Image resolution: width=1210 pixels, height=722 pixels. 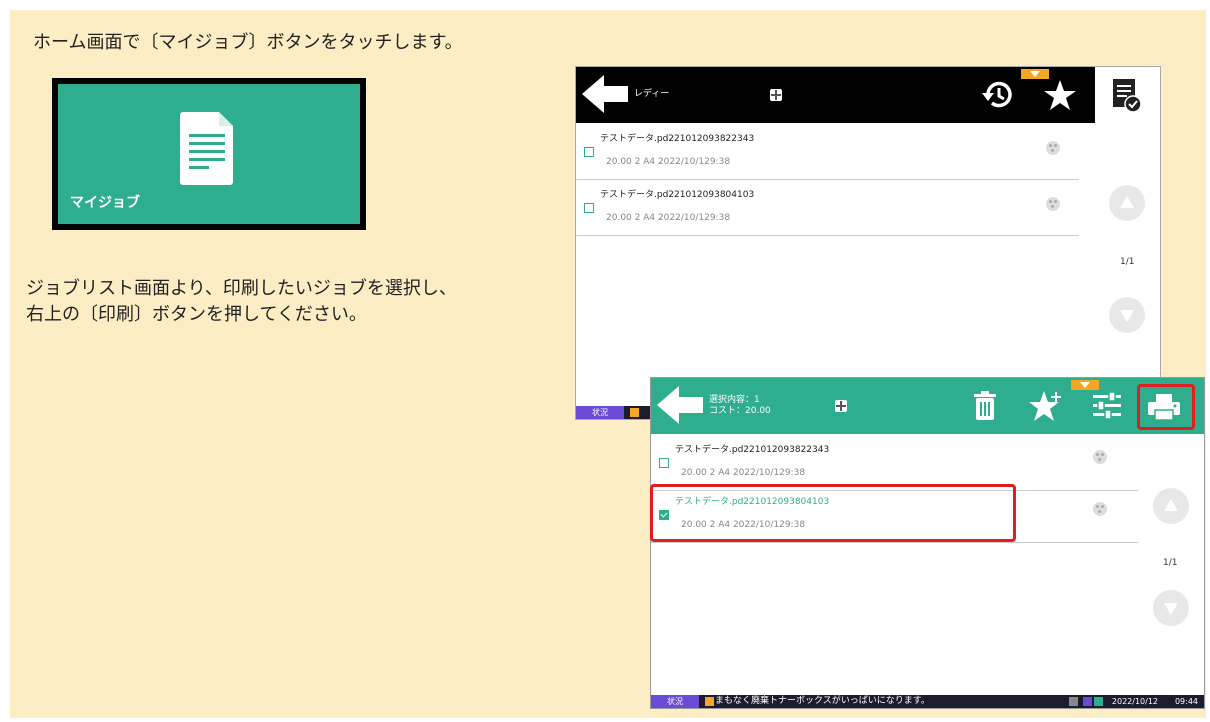 I want to click on settings-sliders-icon, so click(x=1107, y=406).